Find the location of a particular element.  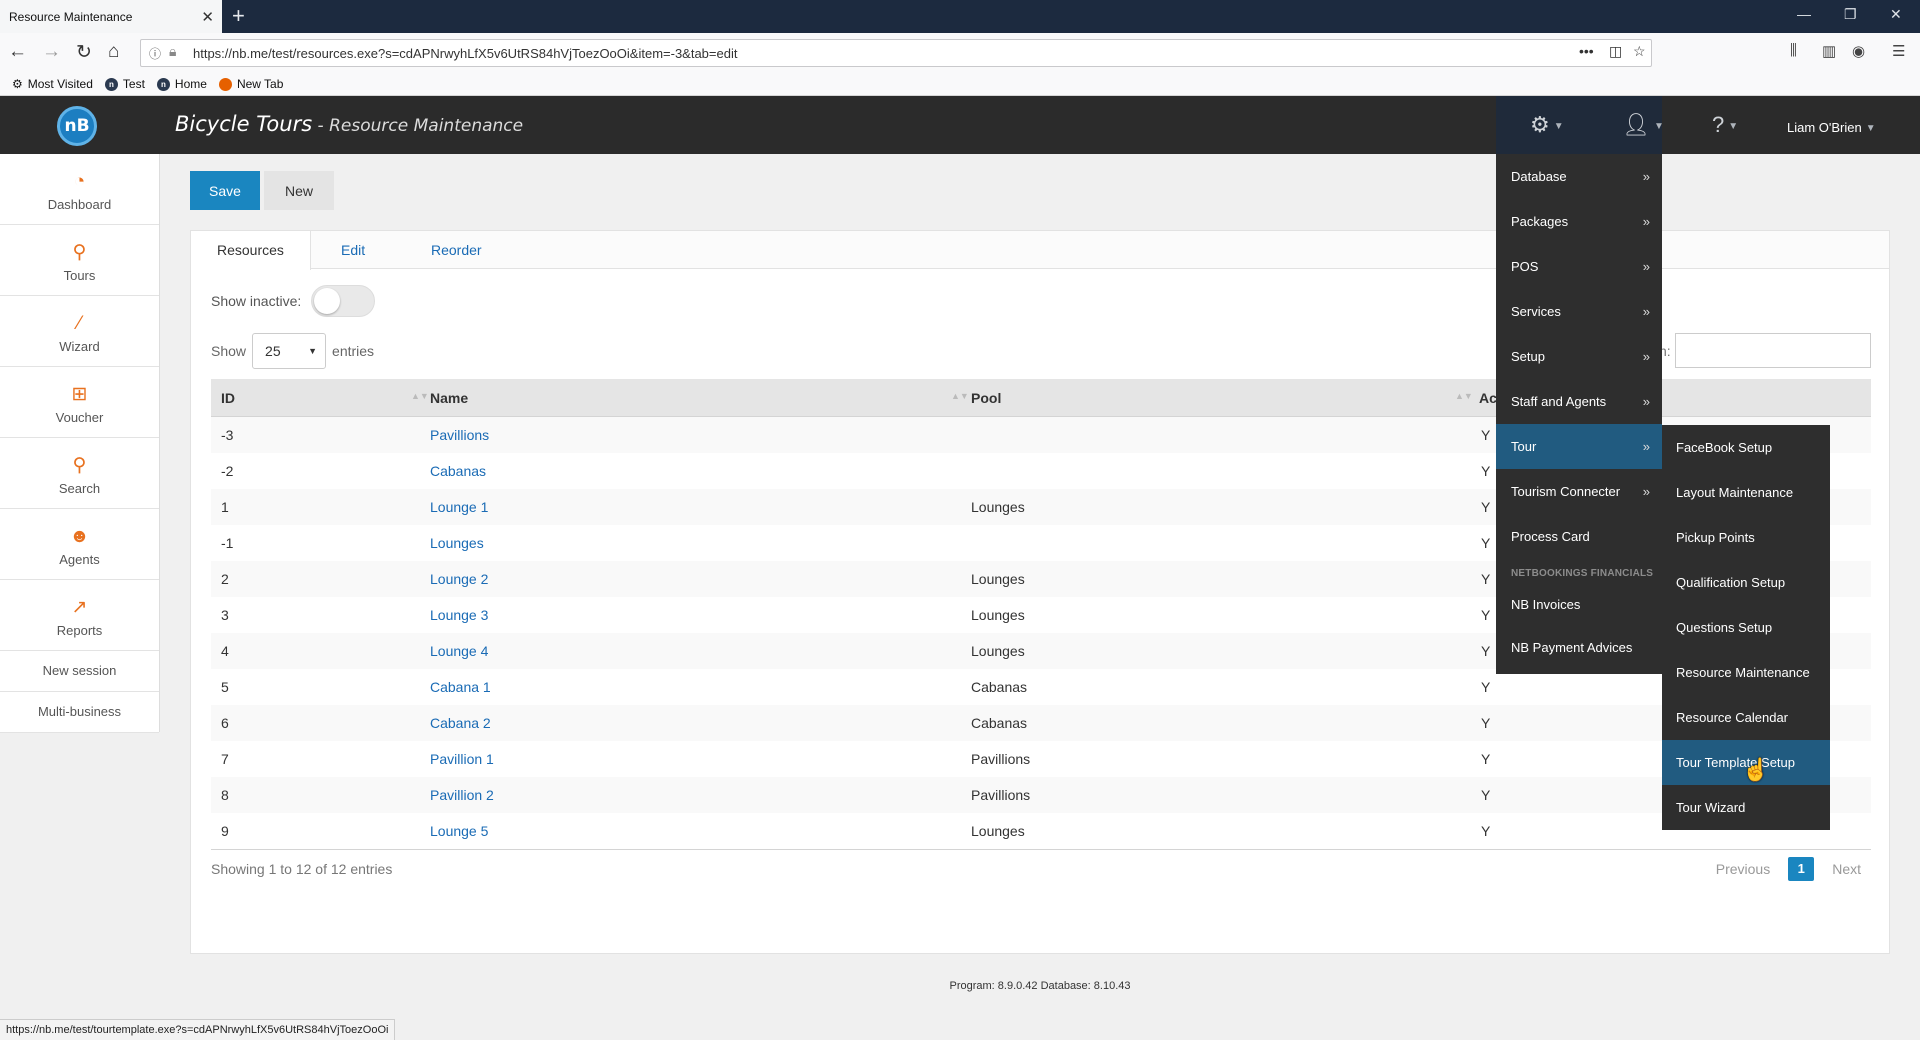

hamburger-menu-icon: ☰ is located at coordinates (1898, 51).